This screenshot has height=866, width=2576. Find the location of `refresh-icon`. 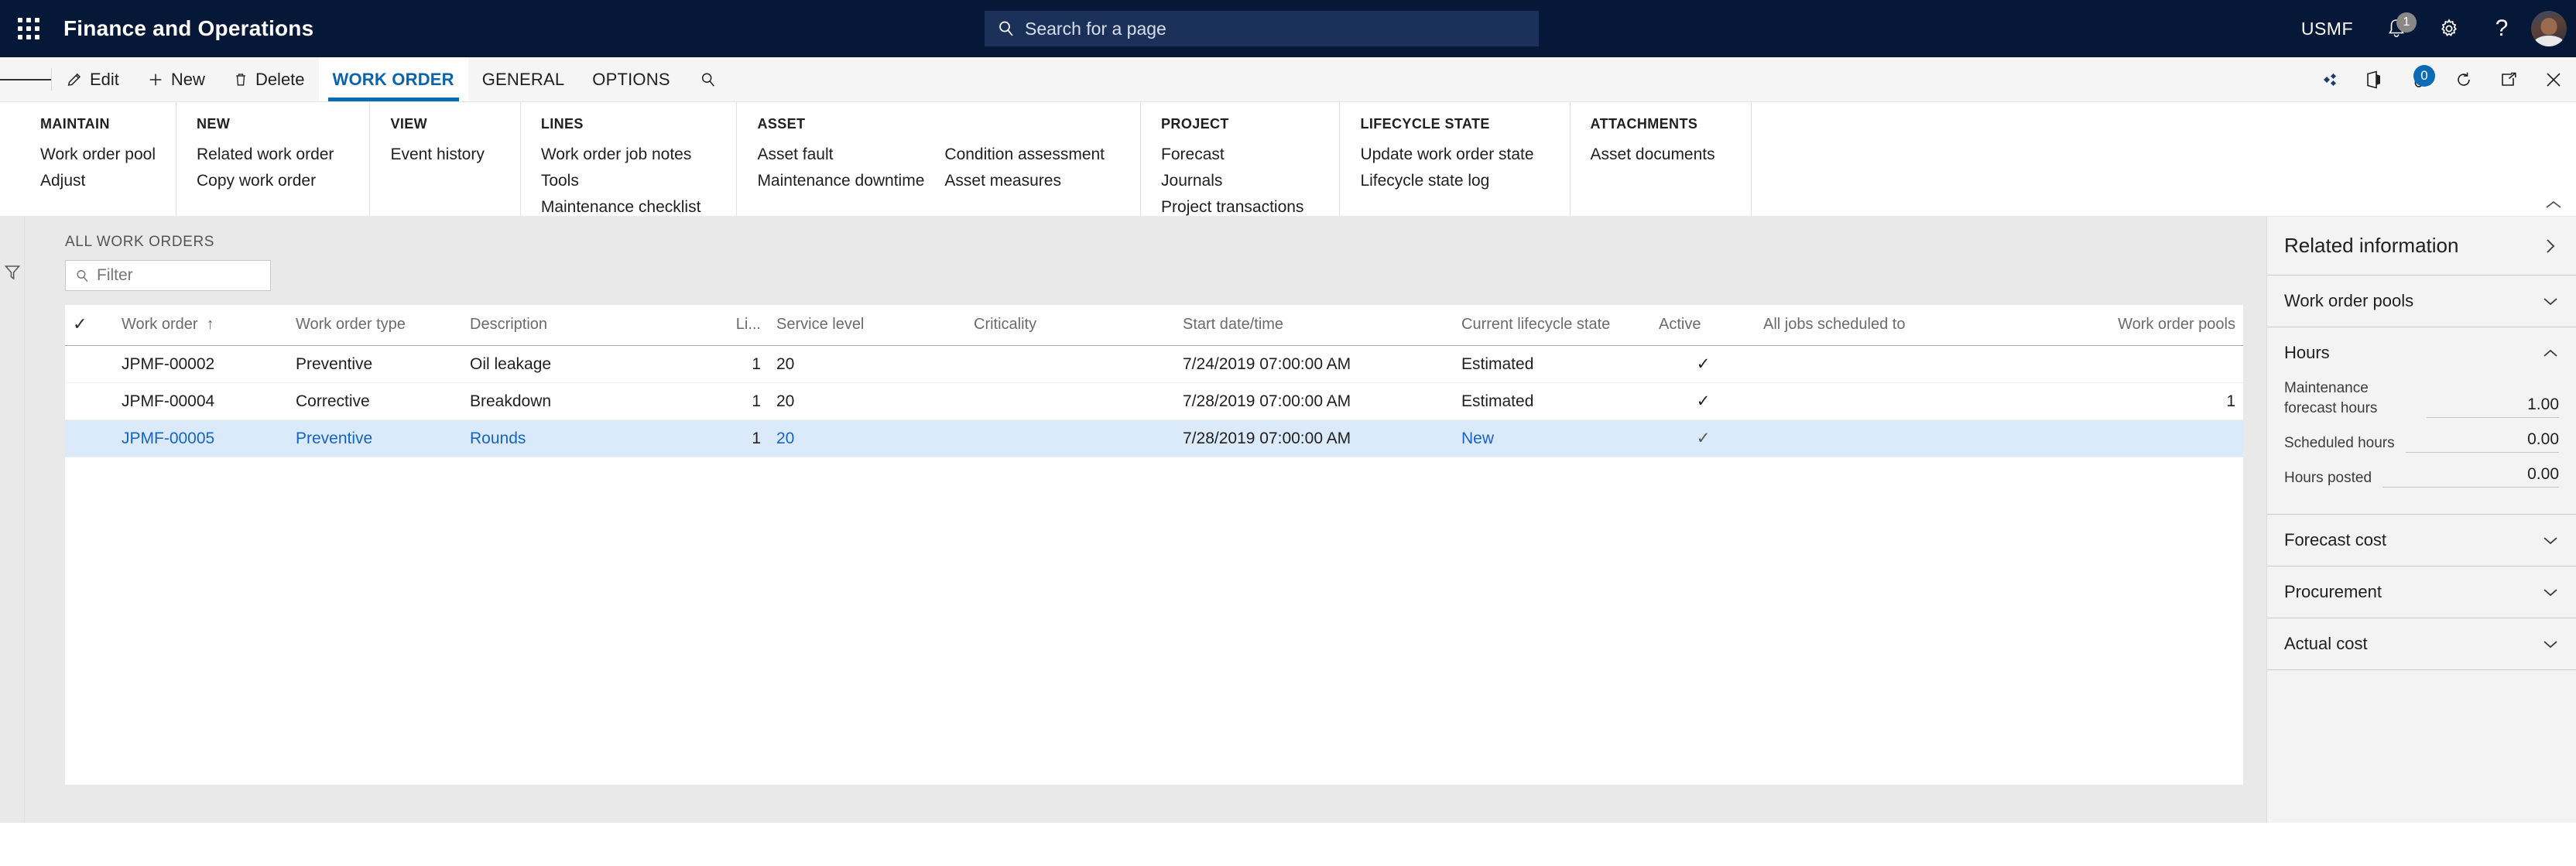

refresh-icon is located at coordinates (2464, 79).